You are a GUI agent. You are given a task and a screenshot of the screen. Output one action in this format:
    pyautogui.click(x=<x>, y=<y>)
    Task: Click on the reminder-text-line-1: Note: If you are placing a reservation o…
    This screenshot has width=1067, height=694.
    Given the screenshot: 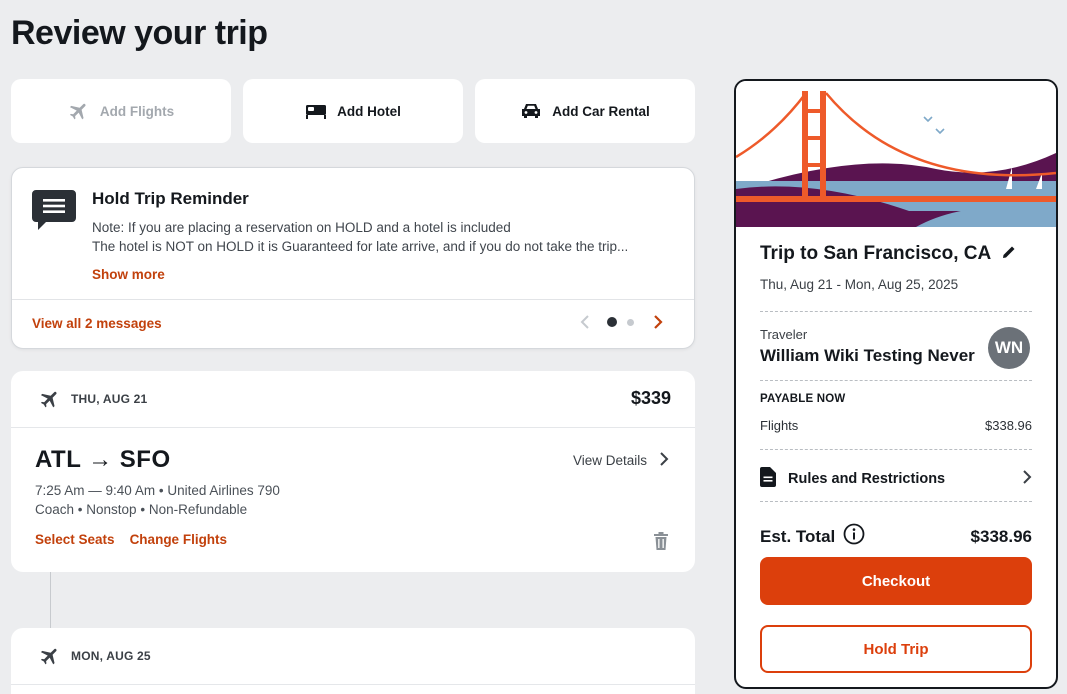 What is the action you would take?
    pyautogui.click(x=301, y=227)
    